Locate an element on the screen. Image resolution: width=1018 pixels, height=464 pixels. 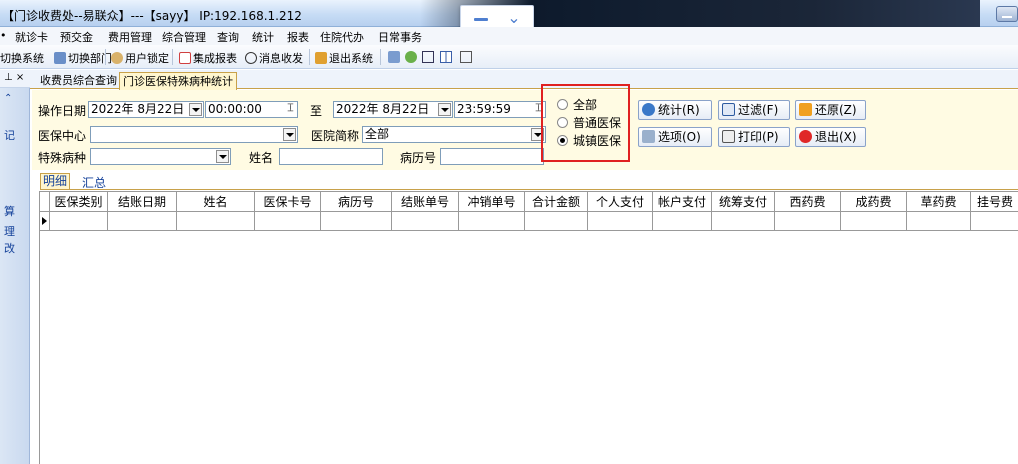
menu-item-report: 报表 is located at coordinates (298, 37).